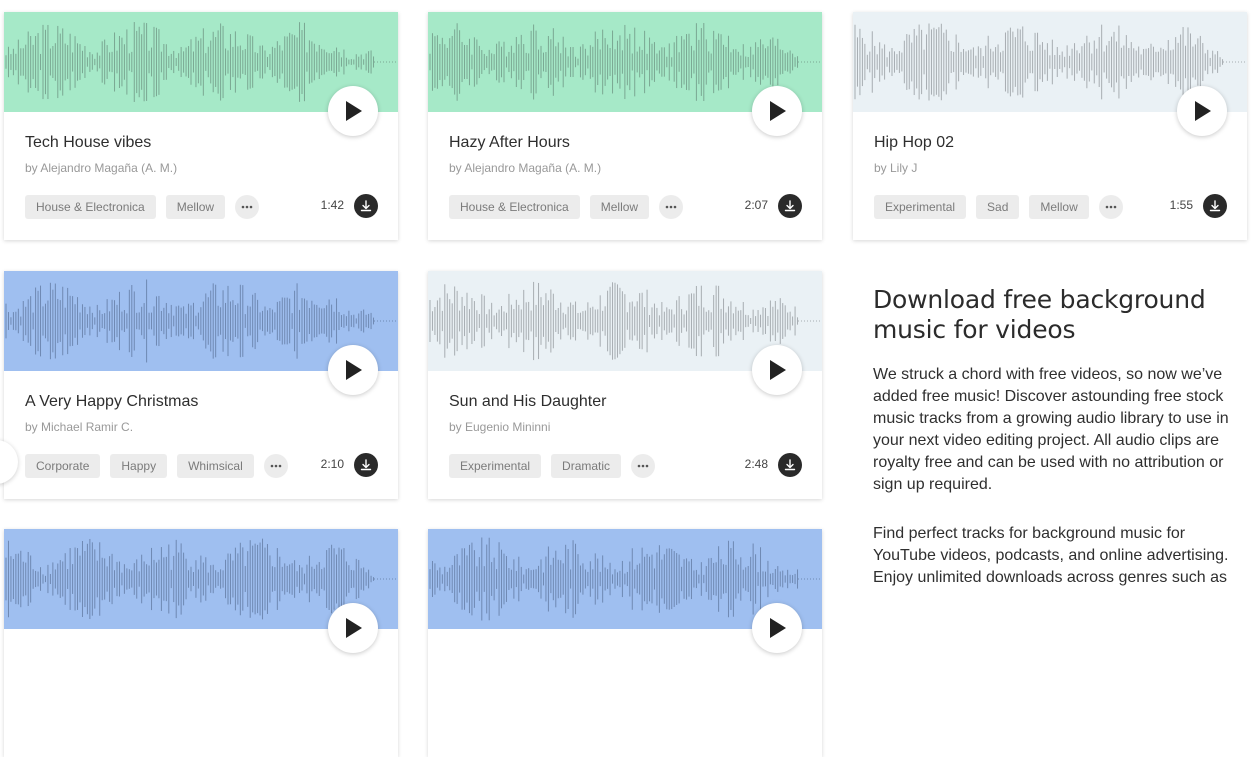 This screenshot has height=757, width=1260. I want to click on track-duration: 1:55, so click(1181, 205).